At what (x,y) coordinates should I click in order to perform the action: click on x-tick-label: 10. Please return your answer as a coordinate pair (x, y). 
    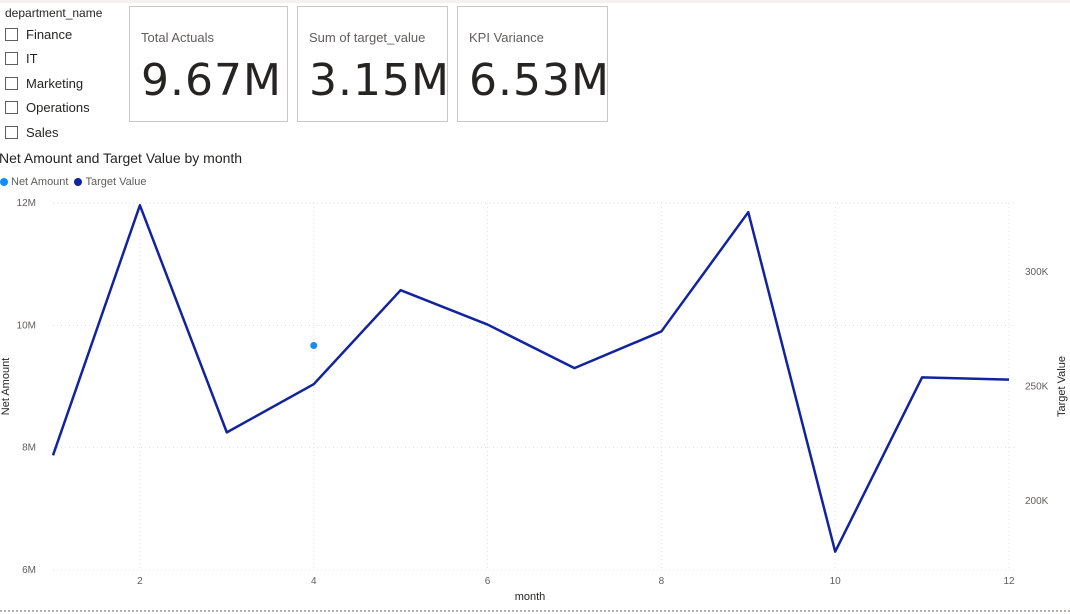
    Looking at the image, I should click on (836, 581).